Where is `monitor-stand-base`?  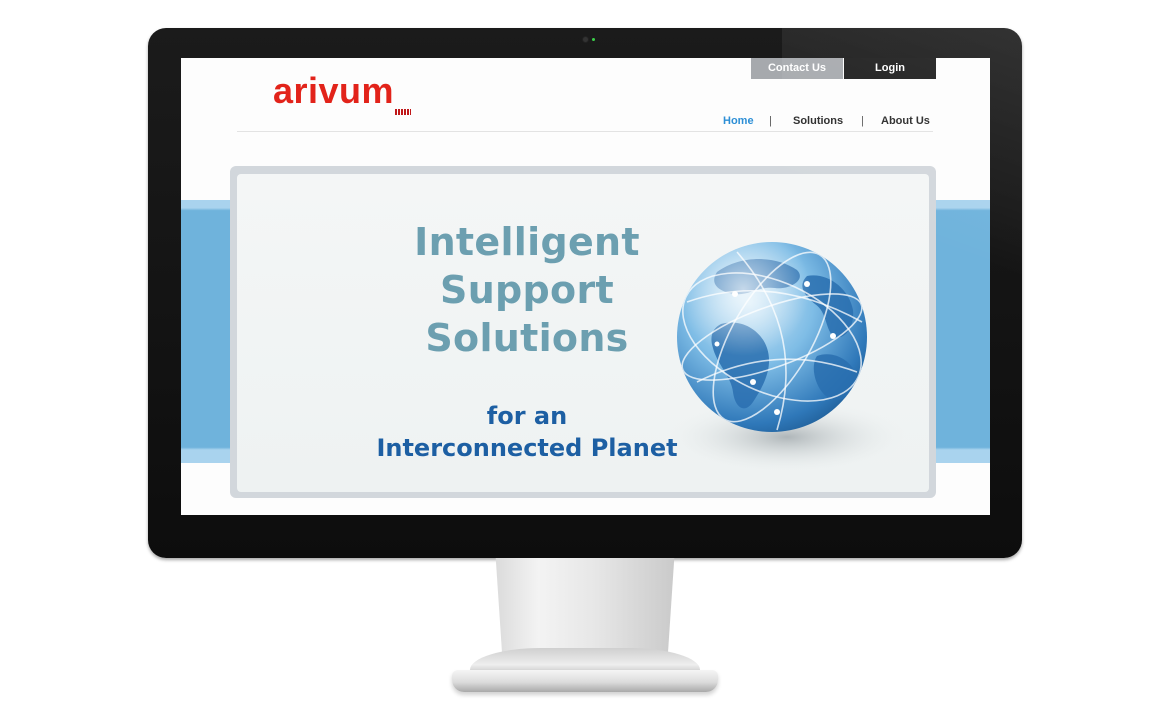
monitor-stand-base is located at coordinates (585, 681).